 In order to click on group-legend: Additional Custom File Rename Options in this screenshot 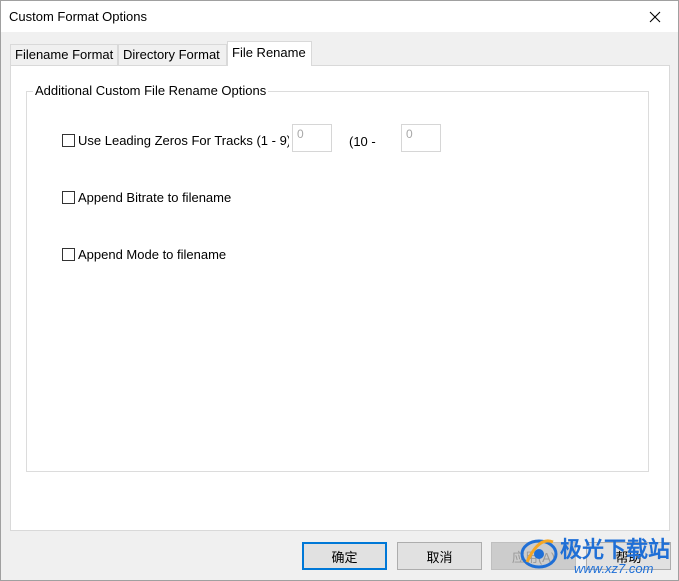, I will do `click(151, 90)`.